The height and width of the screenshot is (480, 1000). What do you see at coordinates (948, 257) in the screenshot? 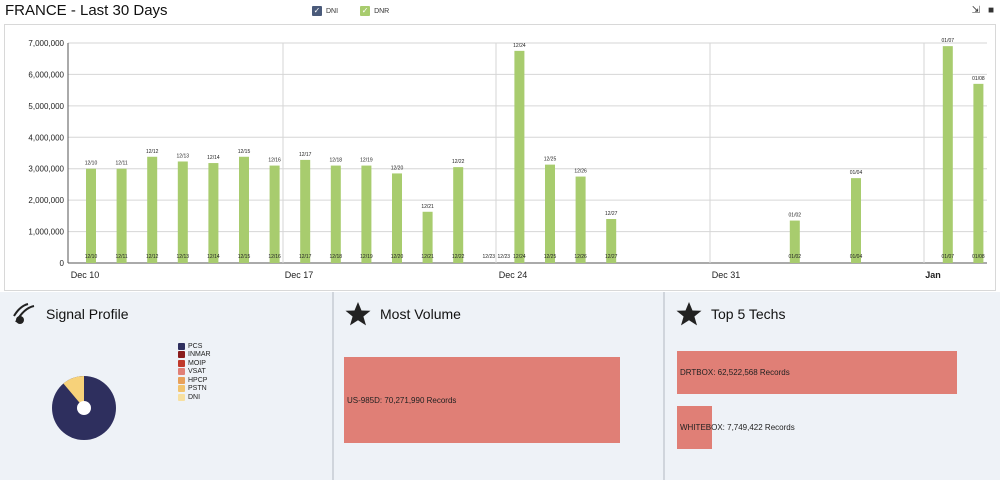
I see `bar-base-label: 01/07` at bounding box center [948, 257].